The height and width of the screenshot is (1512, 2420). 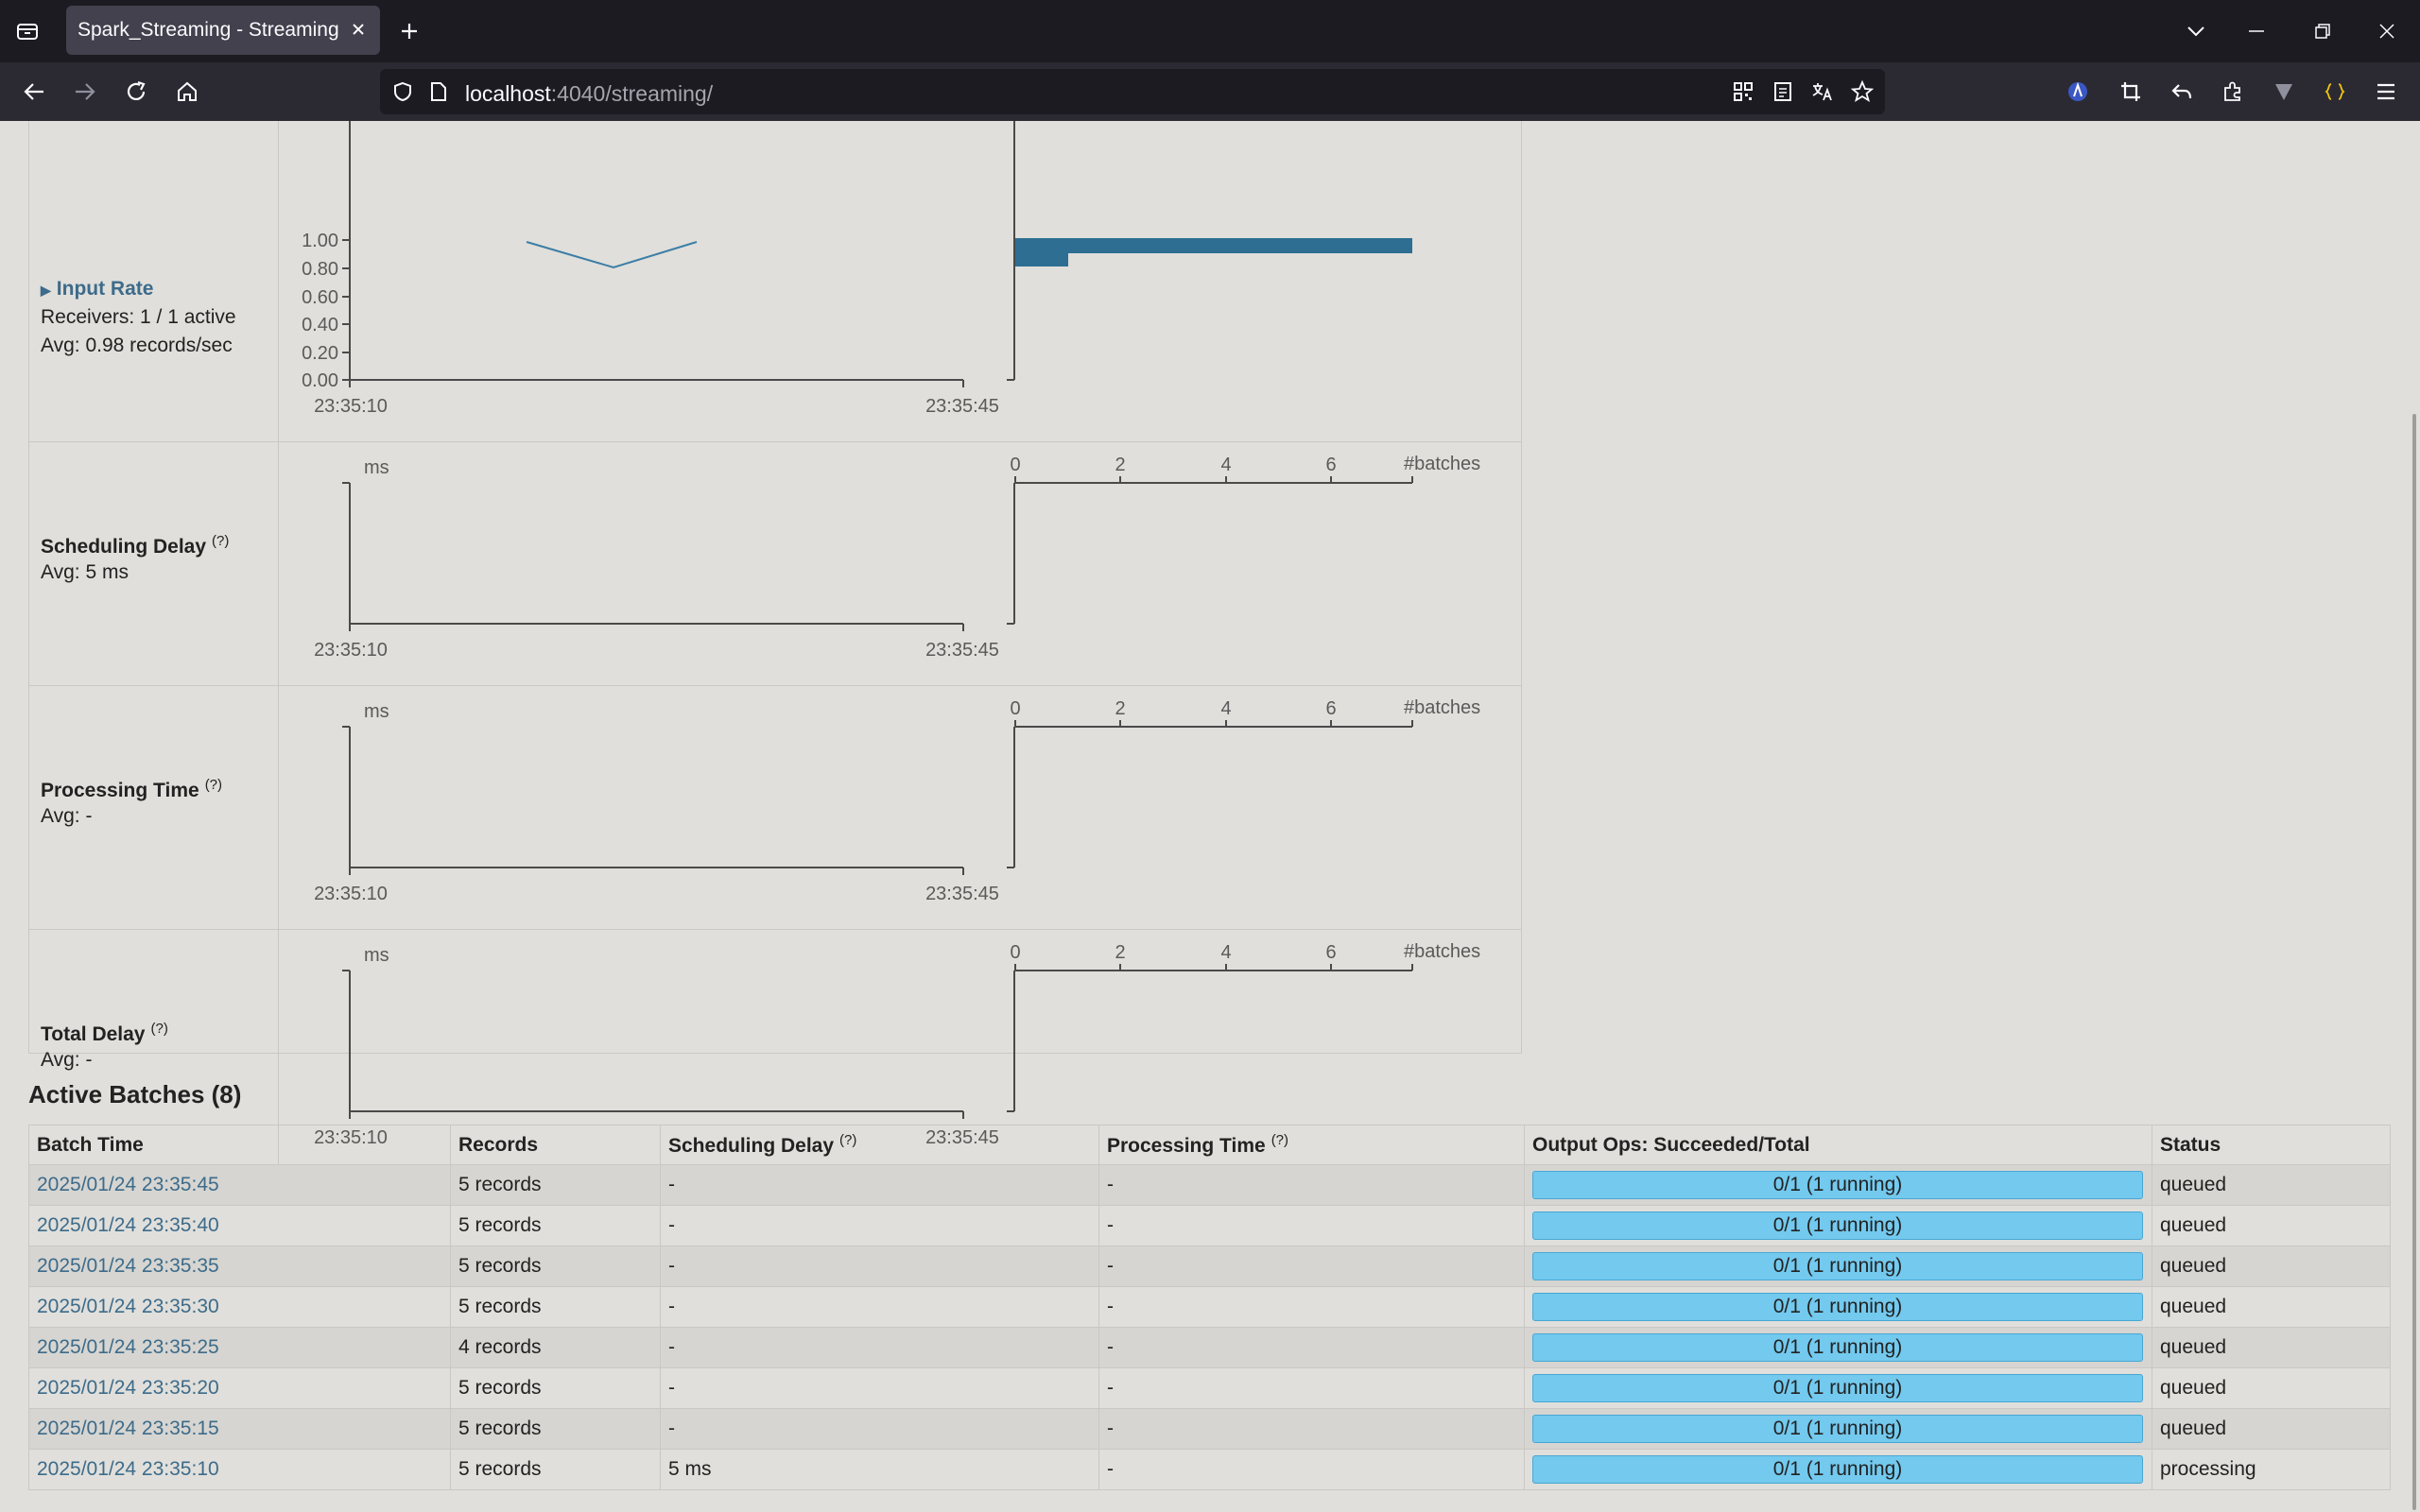 What do you see at coordinates (402, 91) in the screenshot?
I see `shield-icon` at bounding box center [402, 91].